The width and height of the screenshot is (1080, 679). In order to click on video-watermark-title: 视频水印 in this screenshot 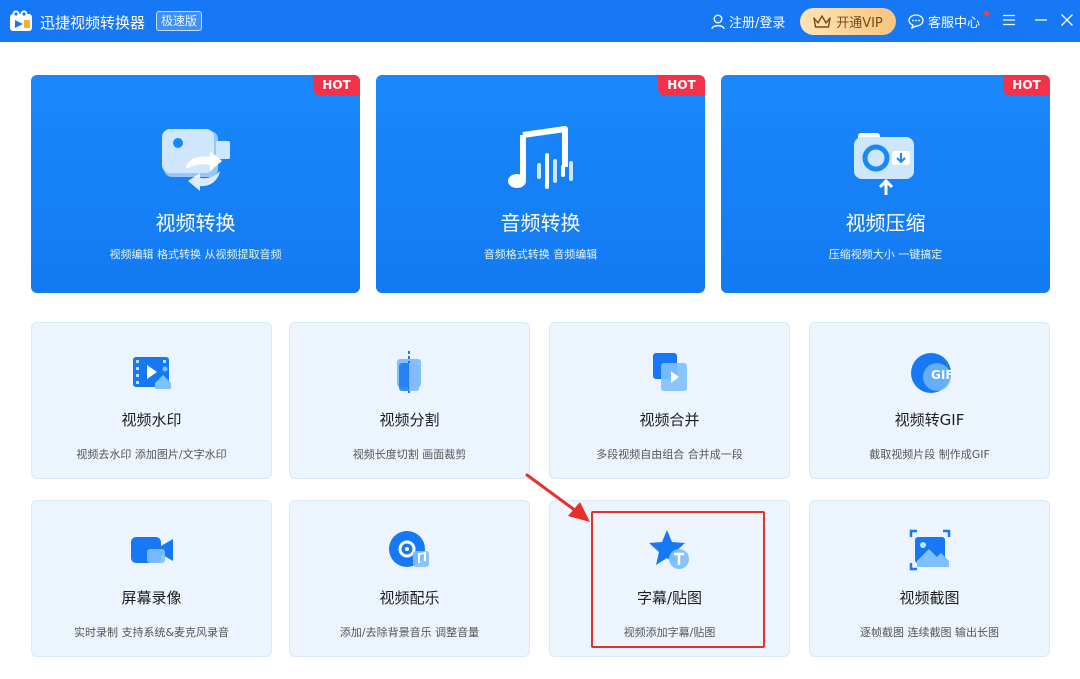, I will do `click(151, 420)`.